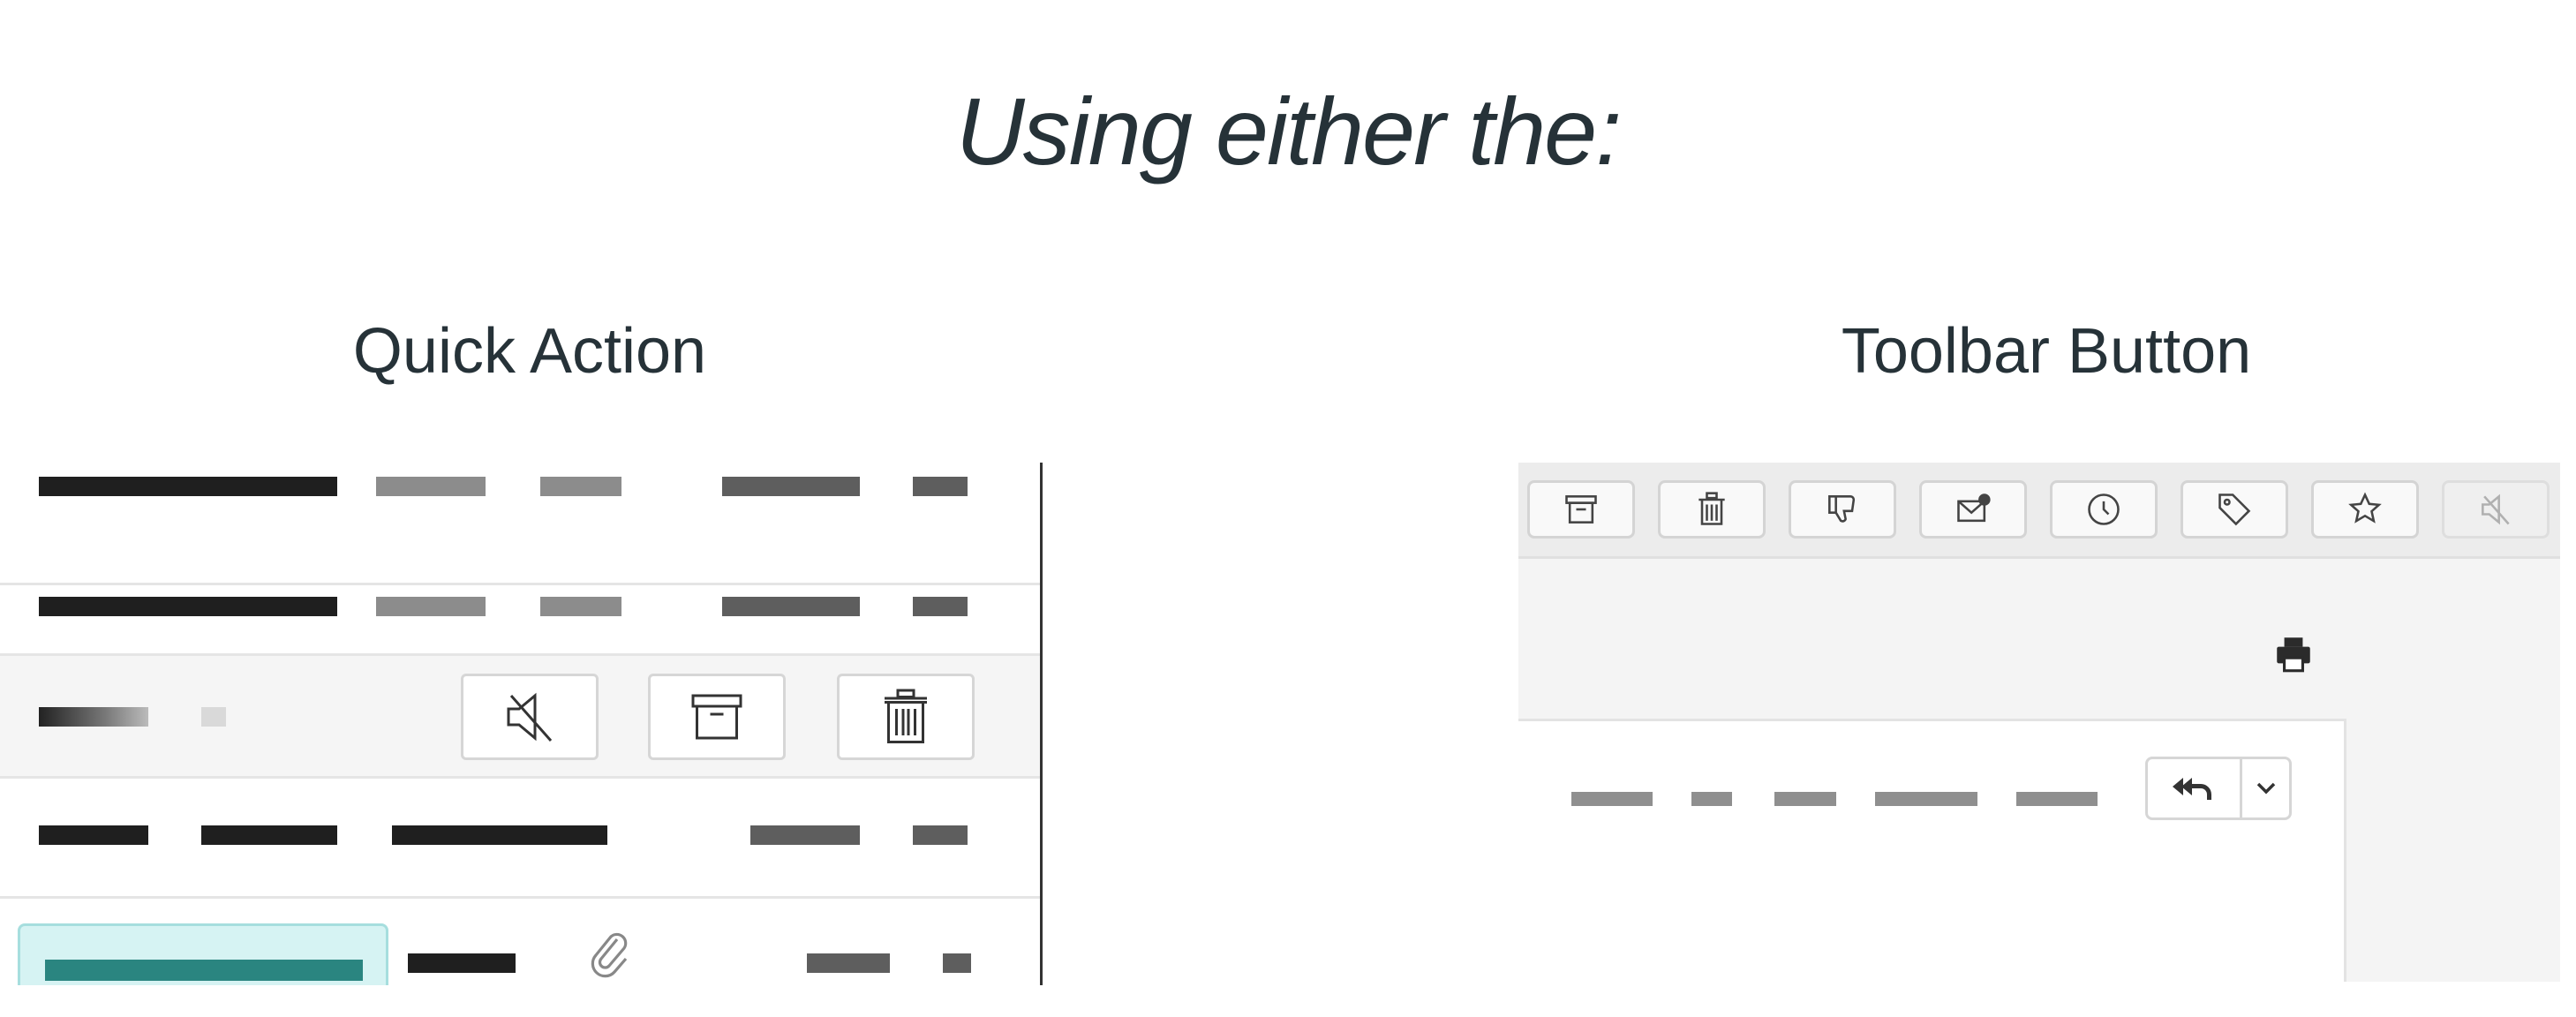 This screenshot has height=1017, width=2576. I want to click on to-placeholder, so click(1712, 799).